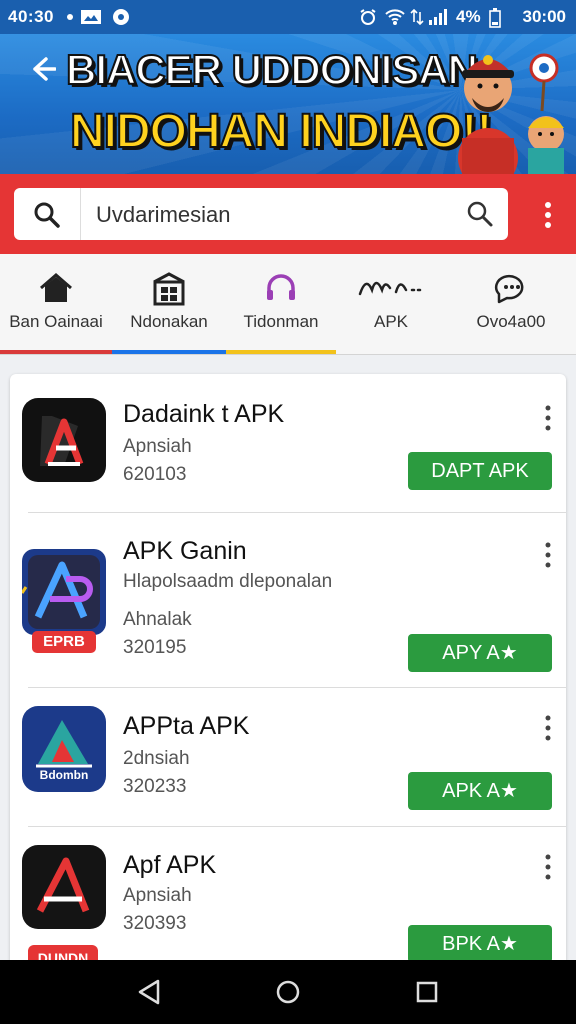 Image resolution: width=576 pixels, height=1024 pixels. I want to click on data-arrows-icon, so click(417, 19).